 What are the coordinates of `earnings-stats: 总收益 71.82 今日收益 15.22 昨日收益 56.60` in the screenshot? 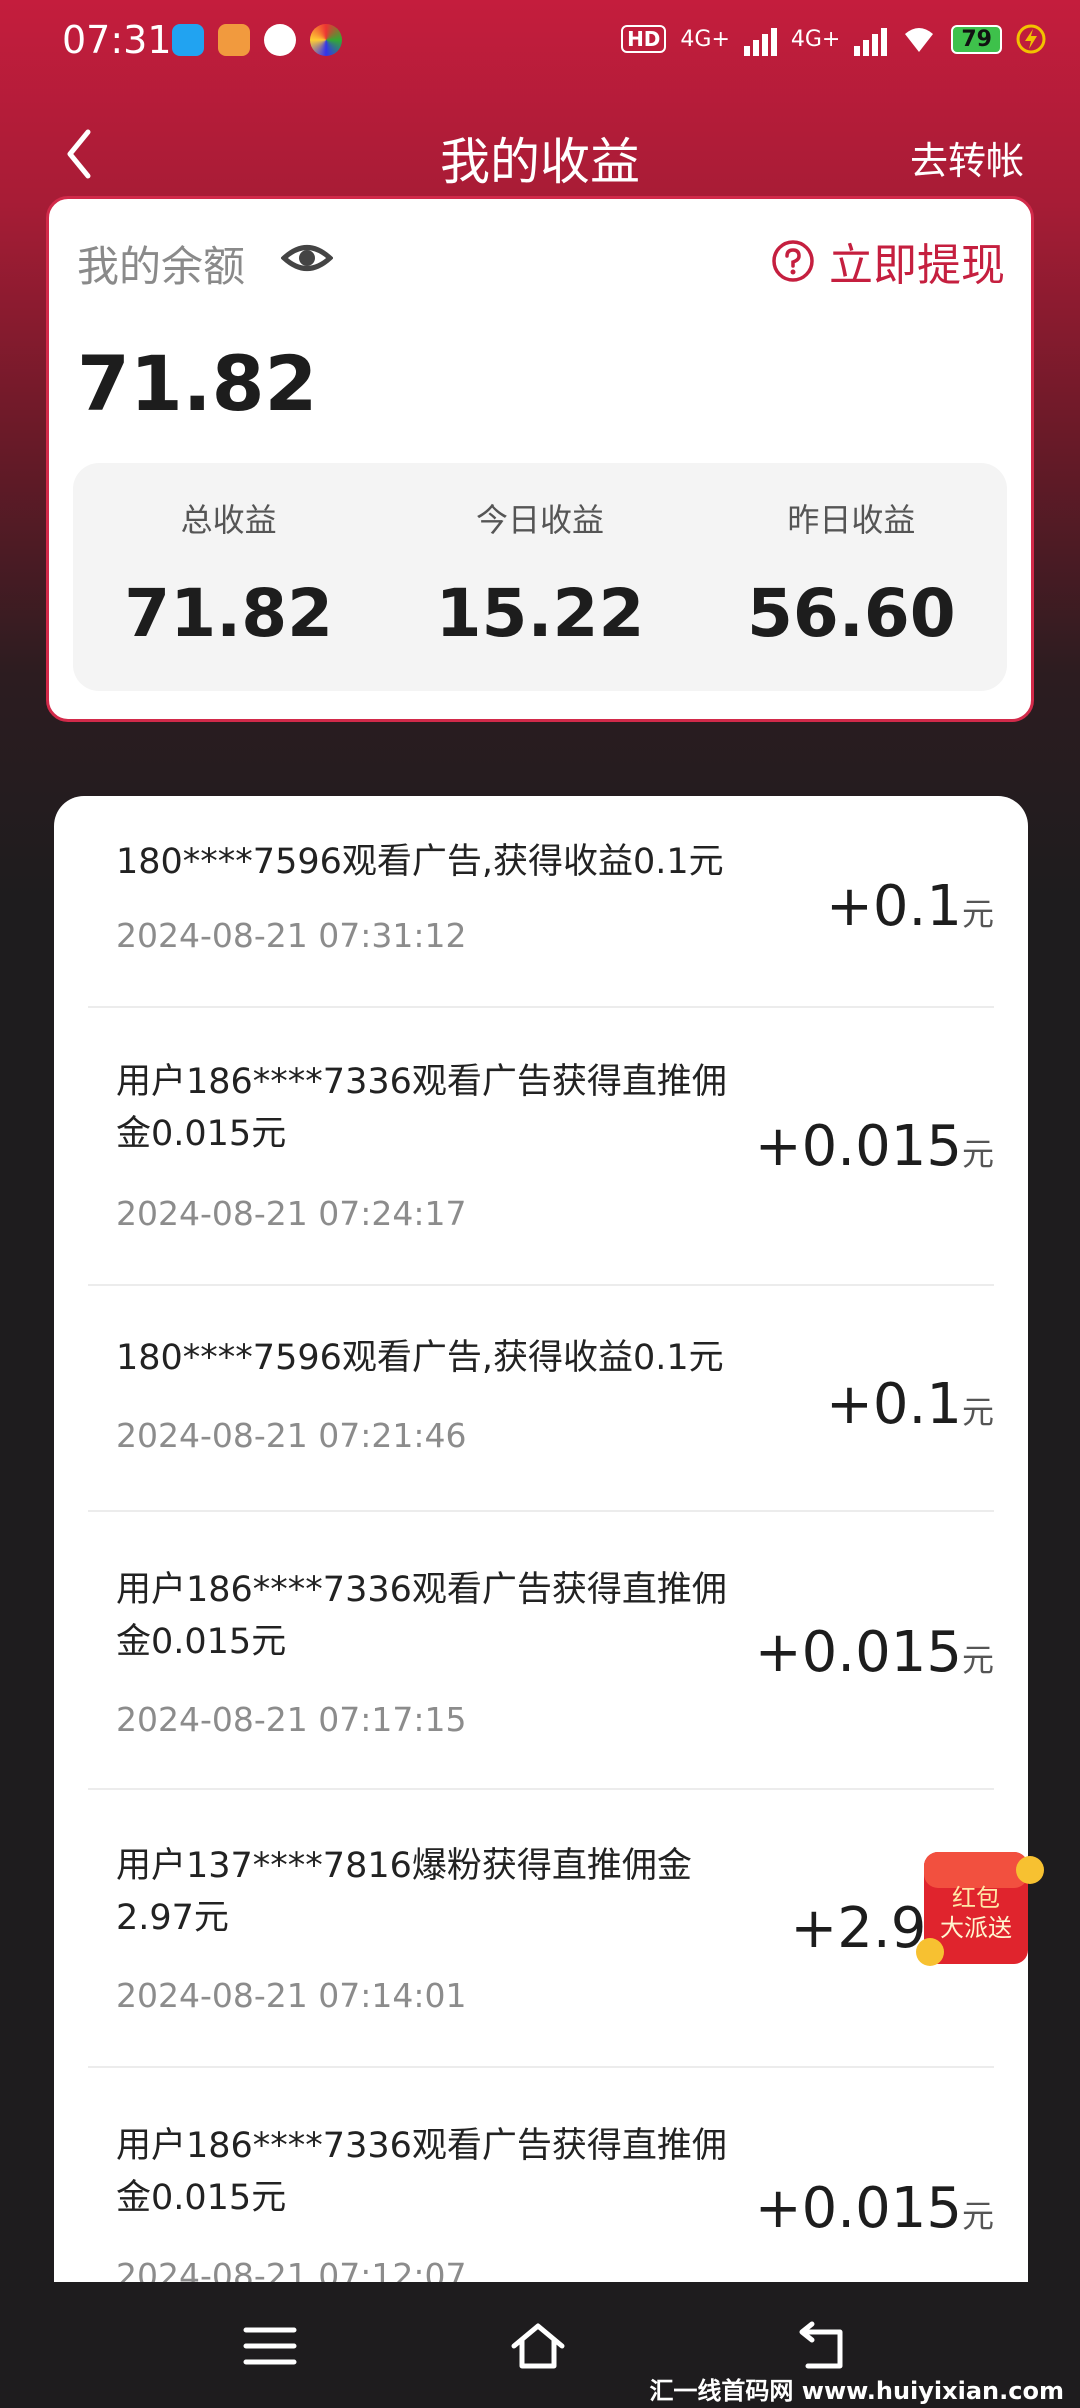 It's located at (540, 577).